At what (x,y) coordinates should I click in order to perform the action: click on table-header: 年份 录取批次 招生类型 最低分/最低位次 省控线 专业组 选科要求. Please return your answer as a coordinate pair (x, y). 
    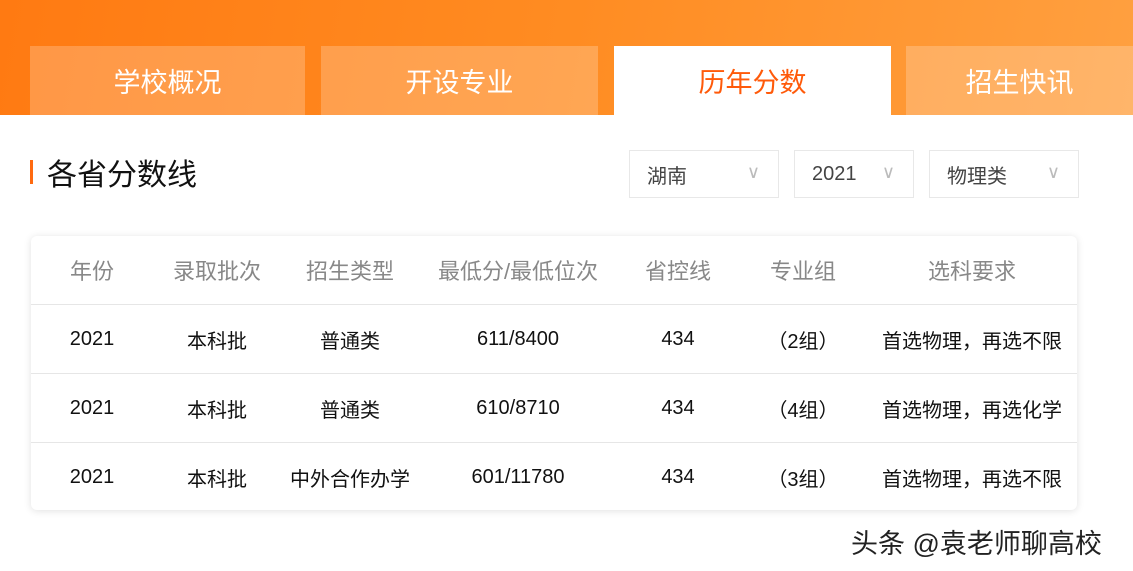
    Looking at the image, I should click on (554, 270).